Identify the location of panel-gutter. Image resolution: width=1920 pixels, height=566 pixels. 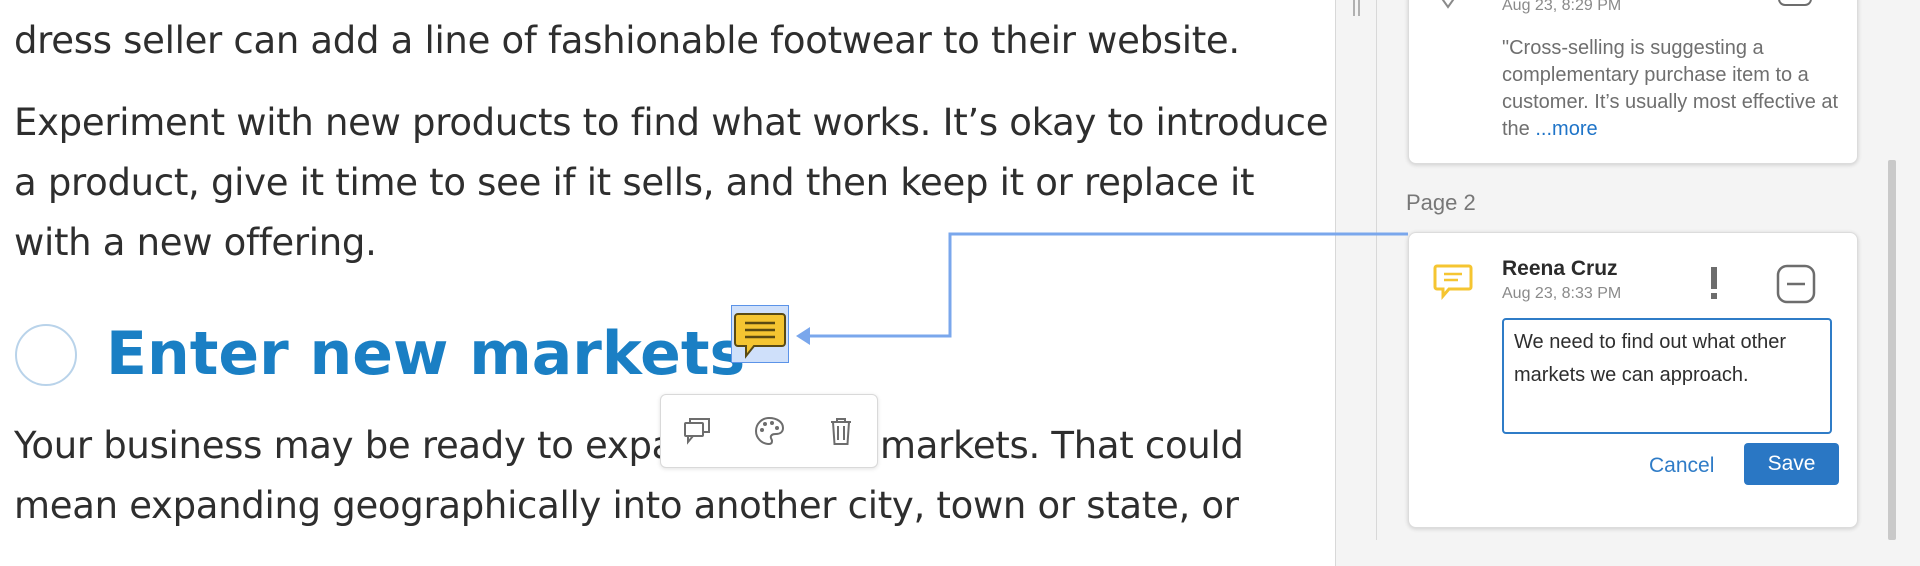
(1376, 270).